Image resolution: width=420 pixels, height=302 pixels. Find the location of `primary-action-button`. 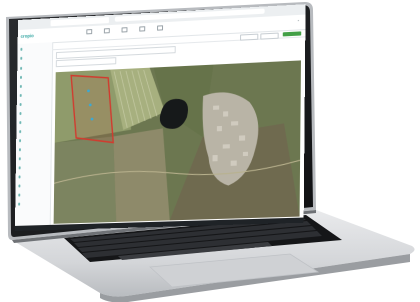

primary-action-button is located at coordinates (292, 33).